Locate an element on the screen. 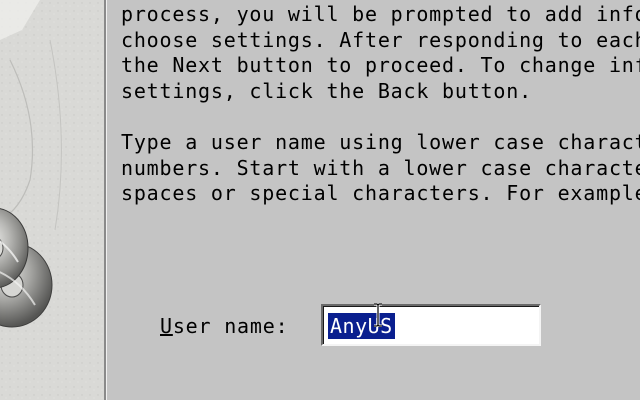 The height and width of the screenshot is (400, 640). username-label: User name: is located at coordinates (224, 326).